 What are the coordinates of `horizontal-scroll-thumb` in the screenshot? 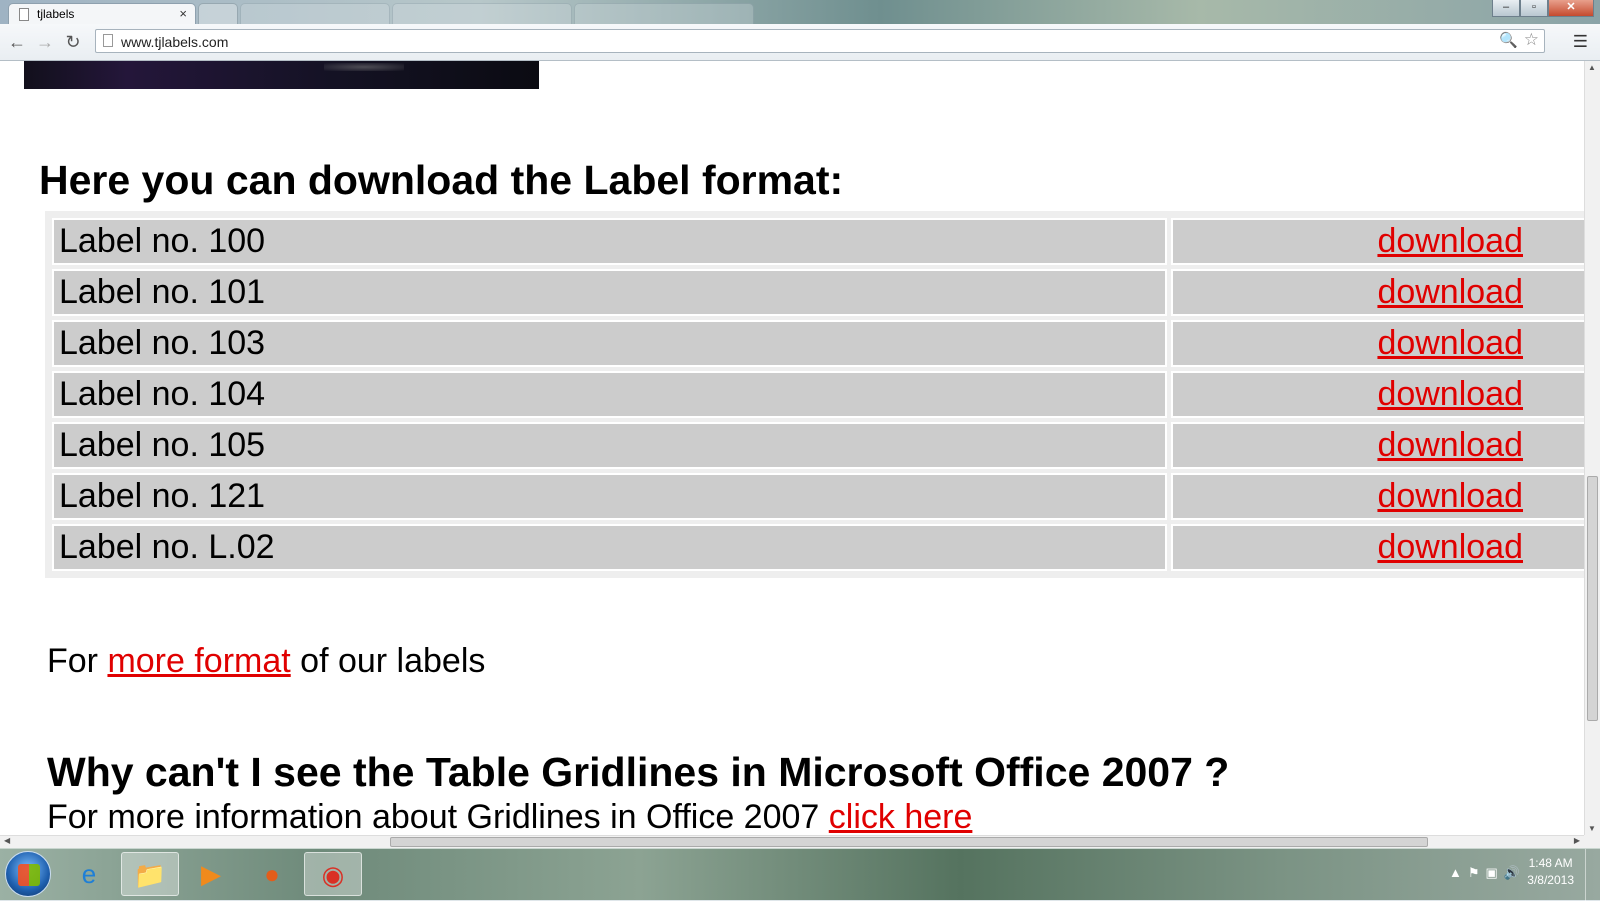 It's located at (909, 842).